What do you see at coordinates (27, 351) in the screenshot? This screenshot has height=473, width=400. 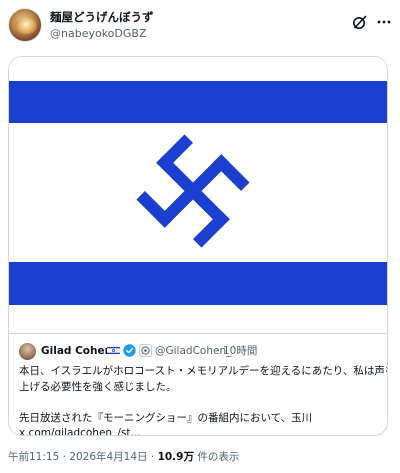 I see `quoted-author-avatar` at bounding box center [27, 351].